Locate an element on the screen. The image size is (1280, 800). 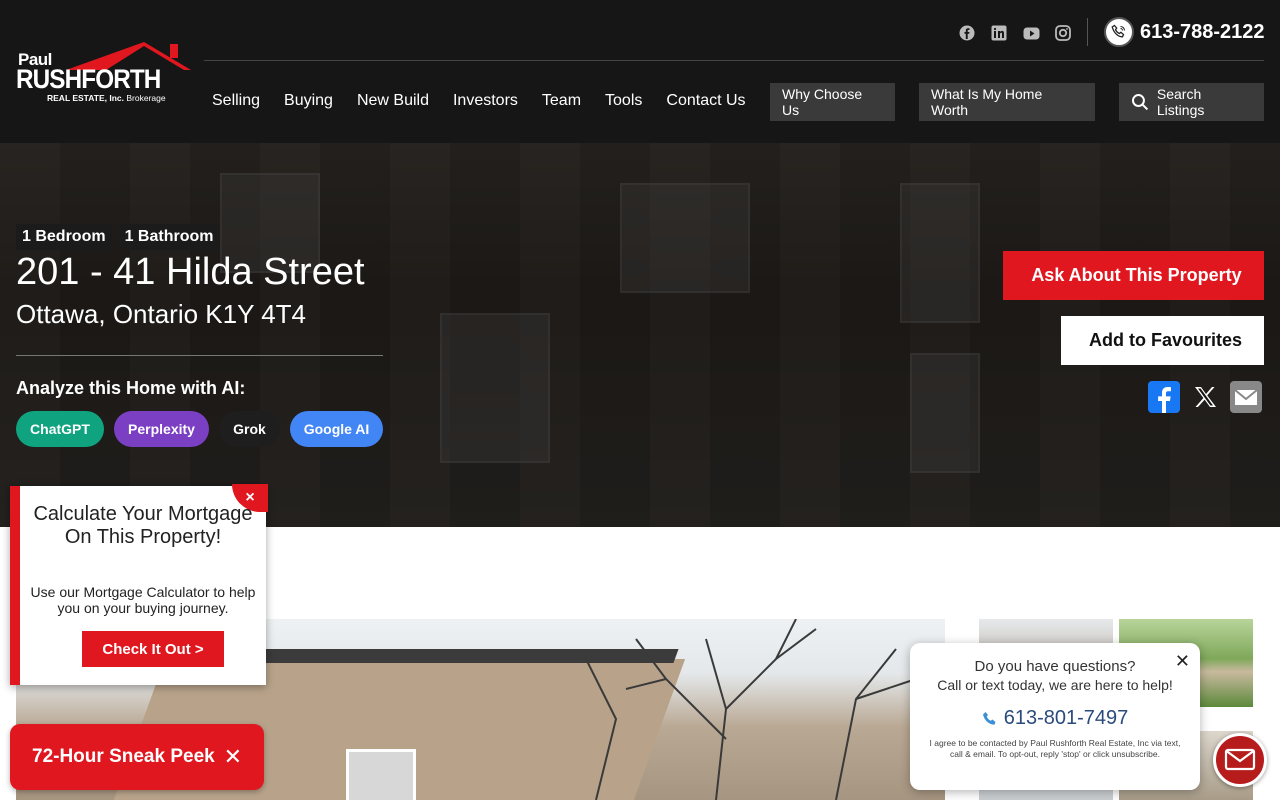
chat-question: Do you have questions? is located at coordinates (1055, 666).